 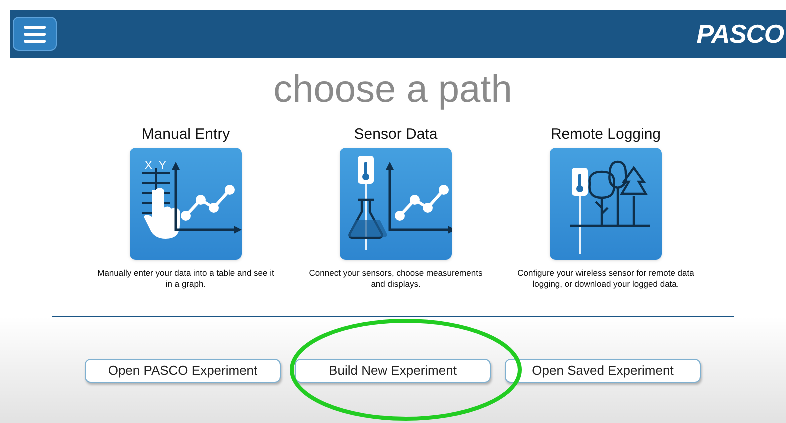 What do you see at coordinates (396, 135) in the screenshot?
I see `path-title: Sensor Data` at bounding box center [396, 135].